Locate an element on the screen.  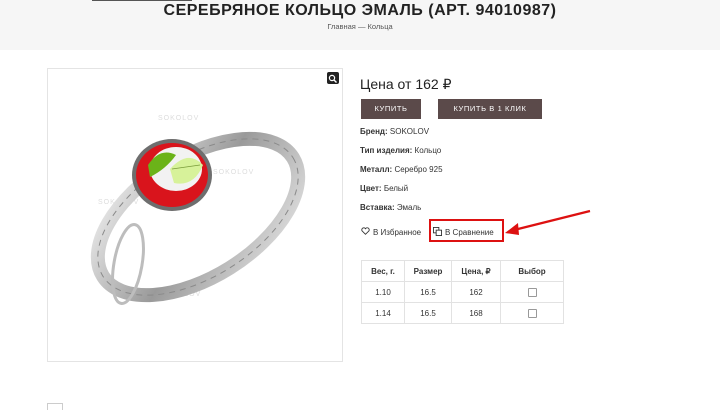
price-label: Цена от 162 is located at coordinates (399, 84).